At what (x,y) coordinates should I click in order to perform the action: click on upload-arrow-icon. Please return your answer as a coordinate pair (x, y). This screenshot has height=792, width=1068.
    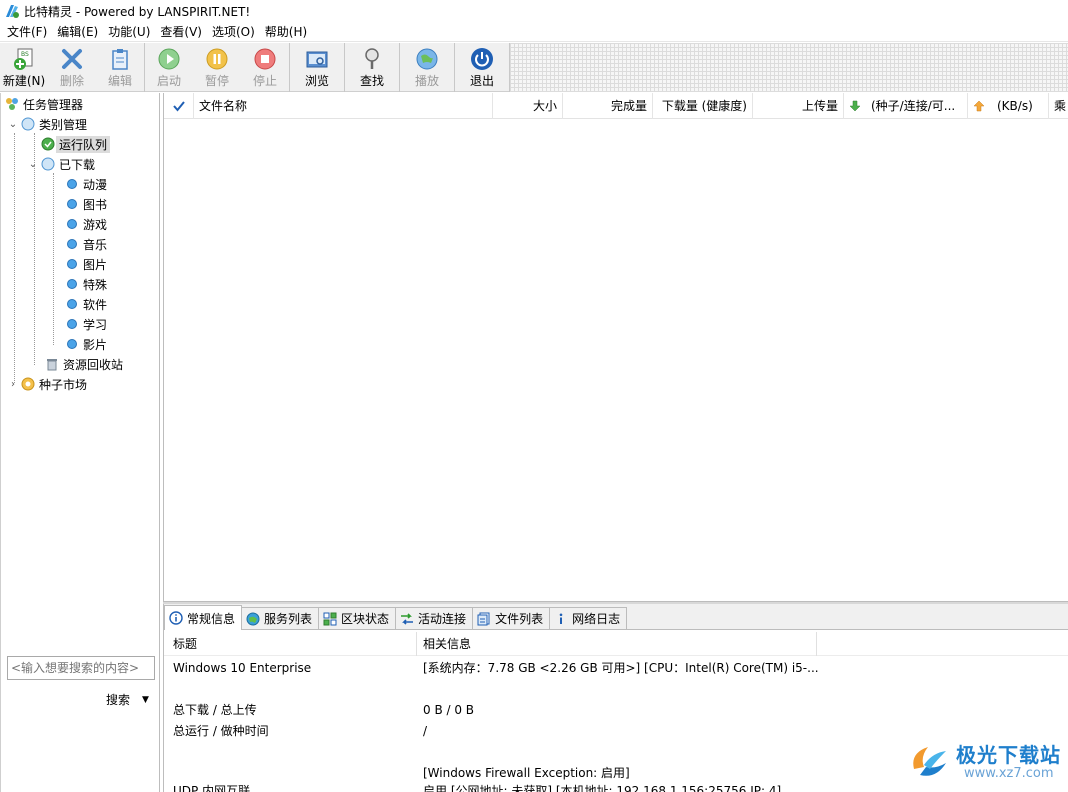
    Looking at the image, I should click on (979, 105).